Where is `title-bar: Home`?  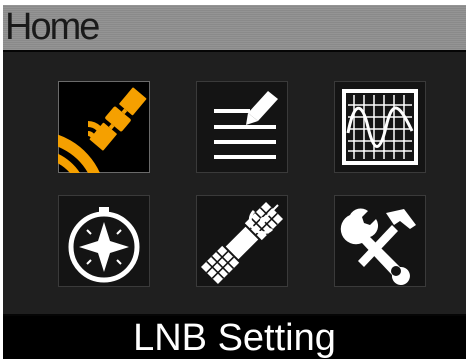
title-bar: Home is located at coordinates (234, 27).